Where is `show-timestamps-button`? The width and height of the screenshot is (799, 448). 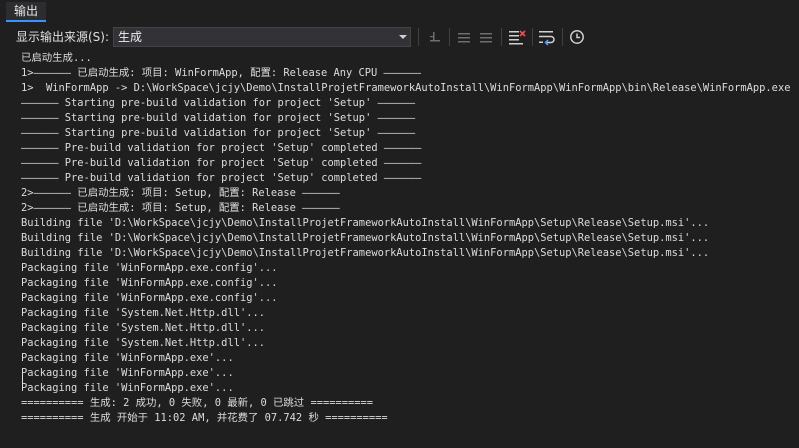
show-timestamps-button is located at coordinates (577, 37).